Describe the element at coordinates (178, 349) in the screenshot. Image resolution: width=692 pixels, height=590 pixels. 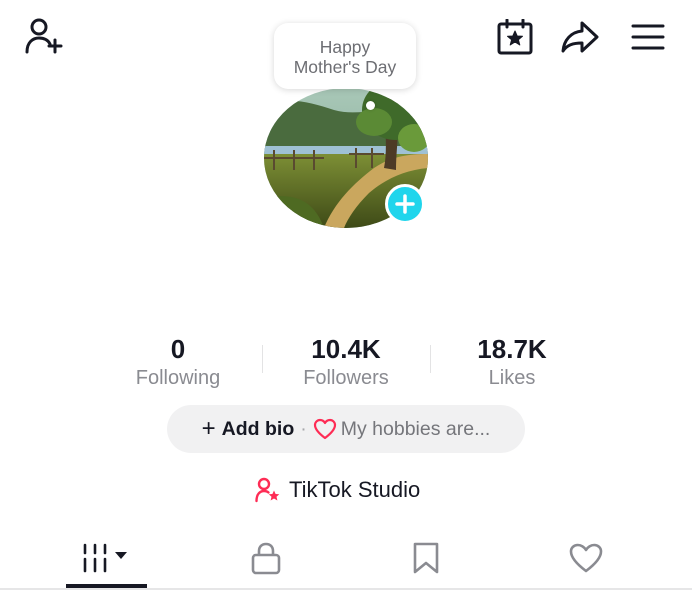
I see `stat-value: 0` at that location.